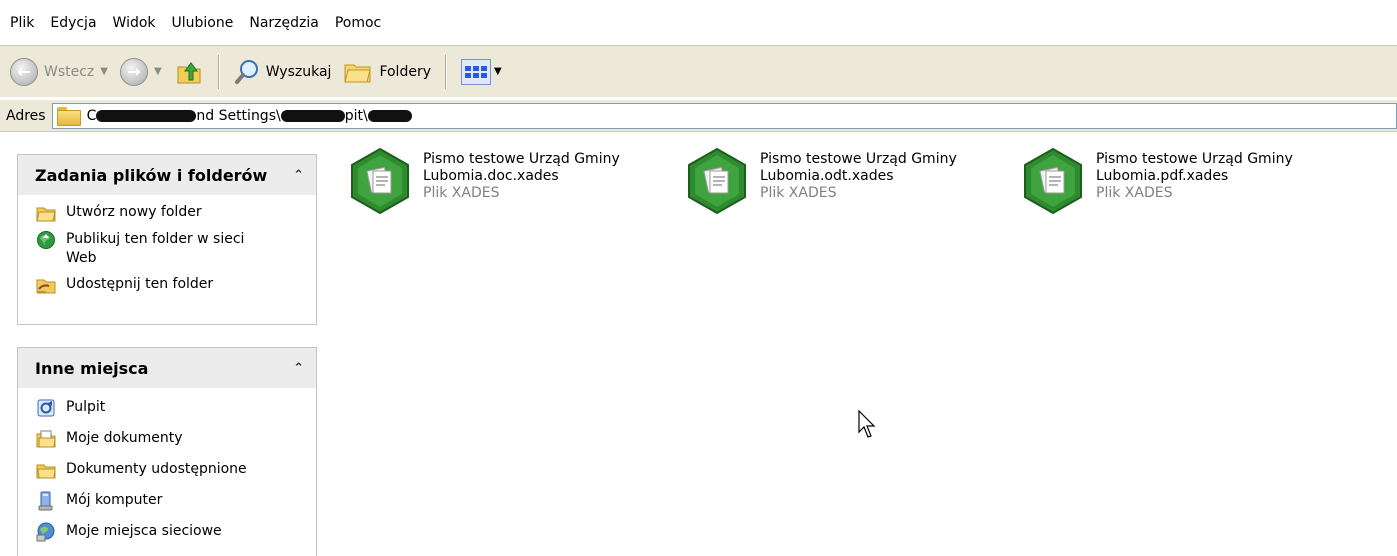 The height and width of the screenshot is (556, 1397). I want to click on address-bar: Adres C nd Settings\ pit\, so click(698, 116).